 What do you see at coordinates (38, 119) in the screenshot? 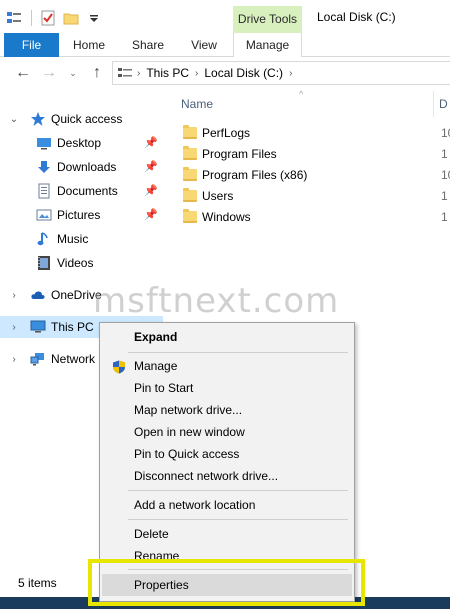
I see `star-icon` at bounding box center [38, 119].